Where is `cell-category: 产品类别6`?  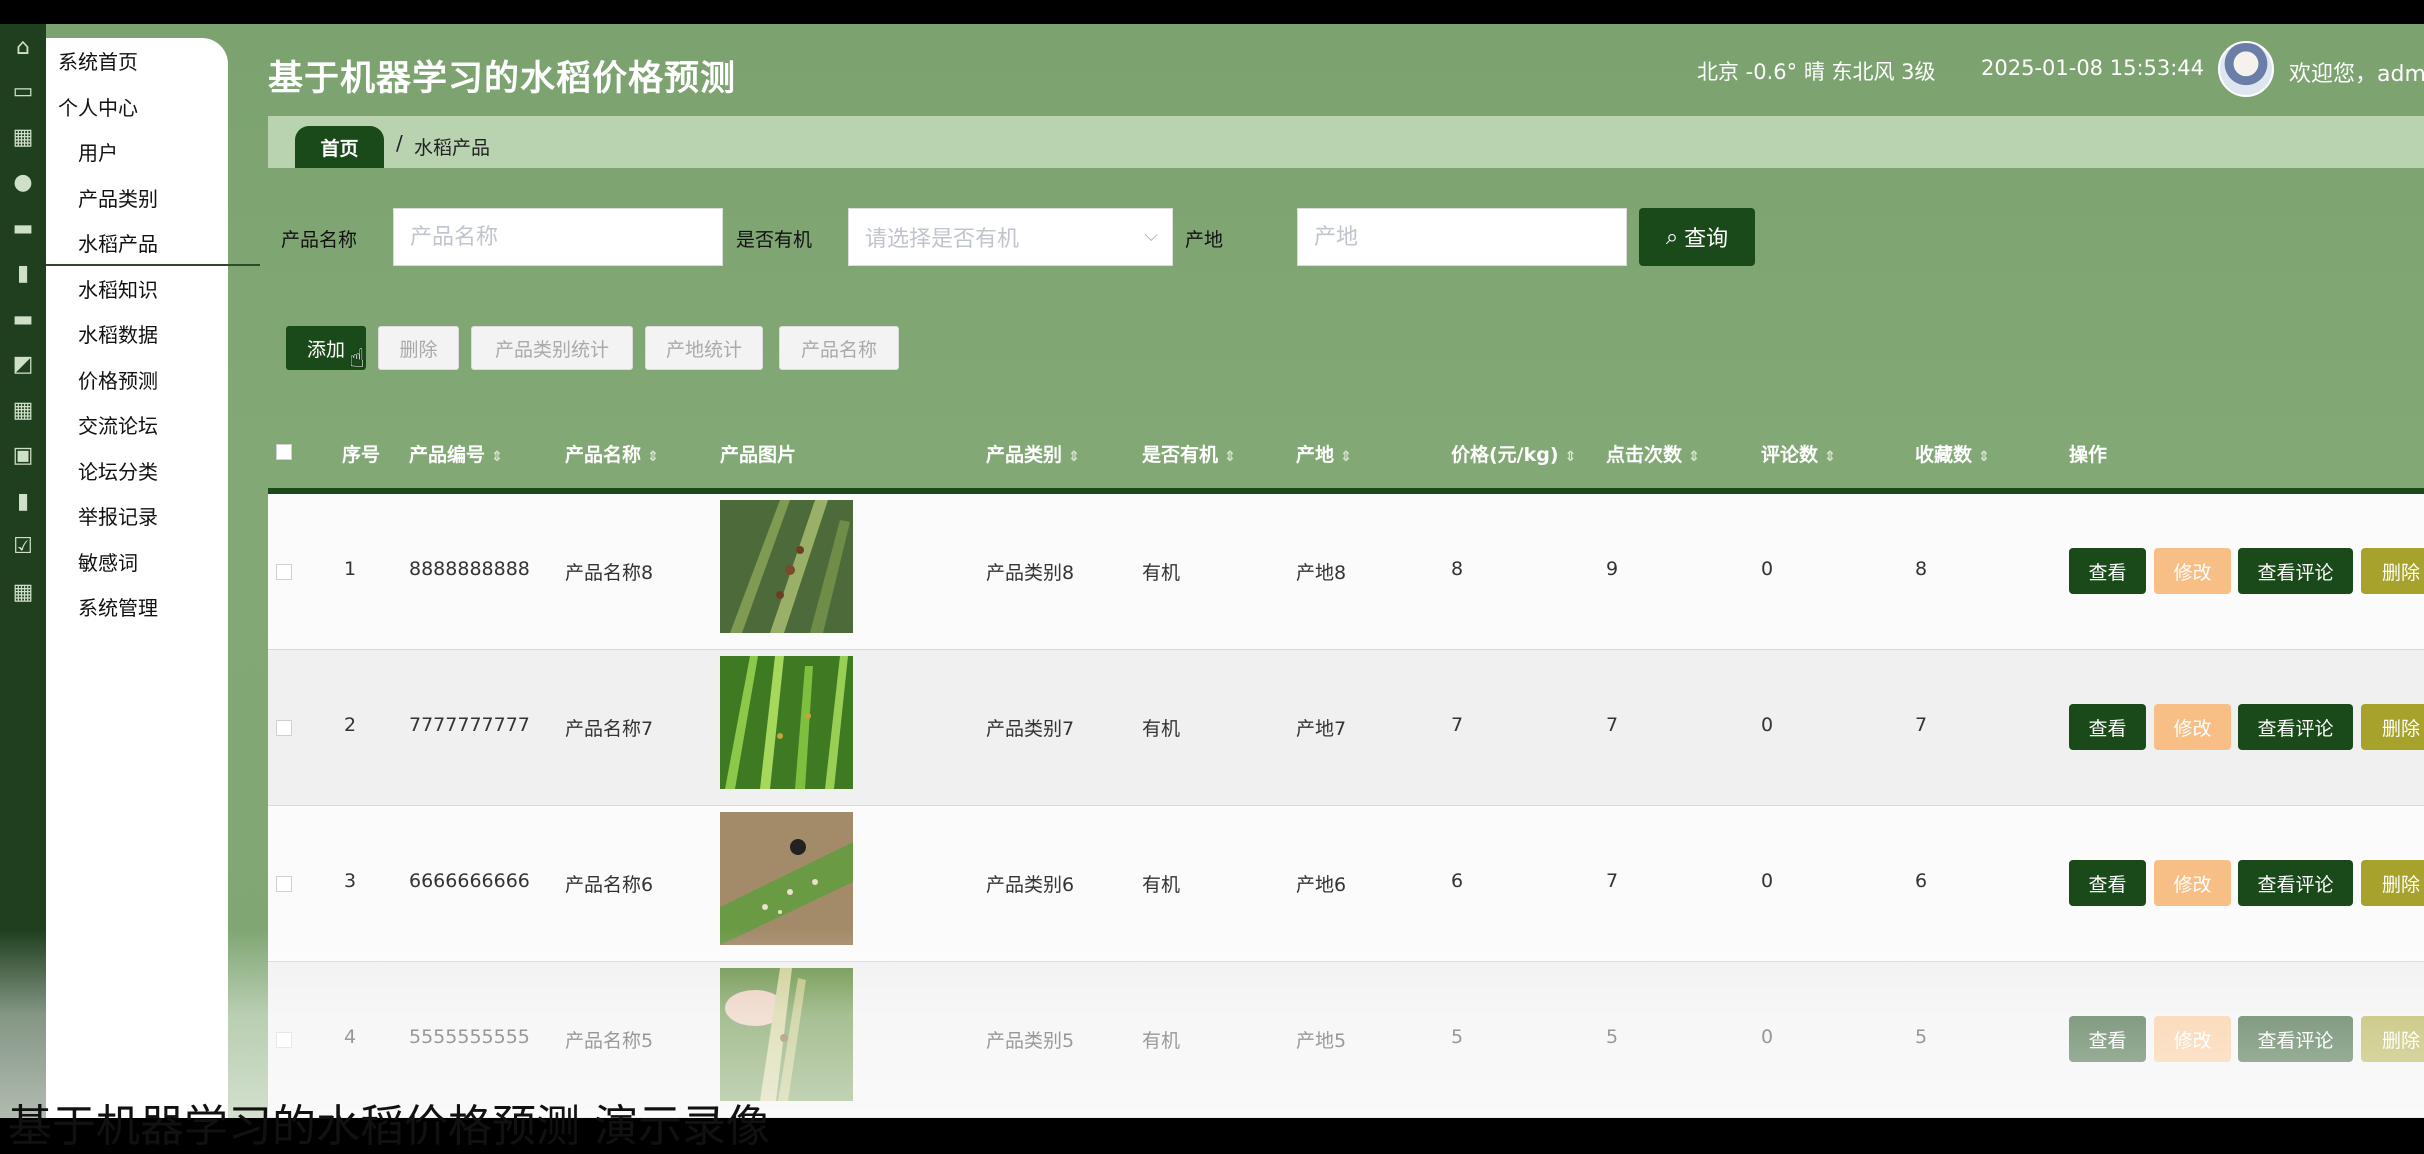
cell-category: 产品类别6 is located at coordinates (1030, 885).